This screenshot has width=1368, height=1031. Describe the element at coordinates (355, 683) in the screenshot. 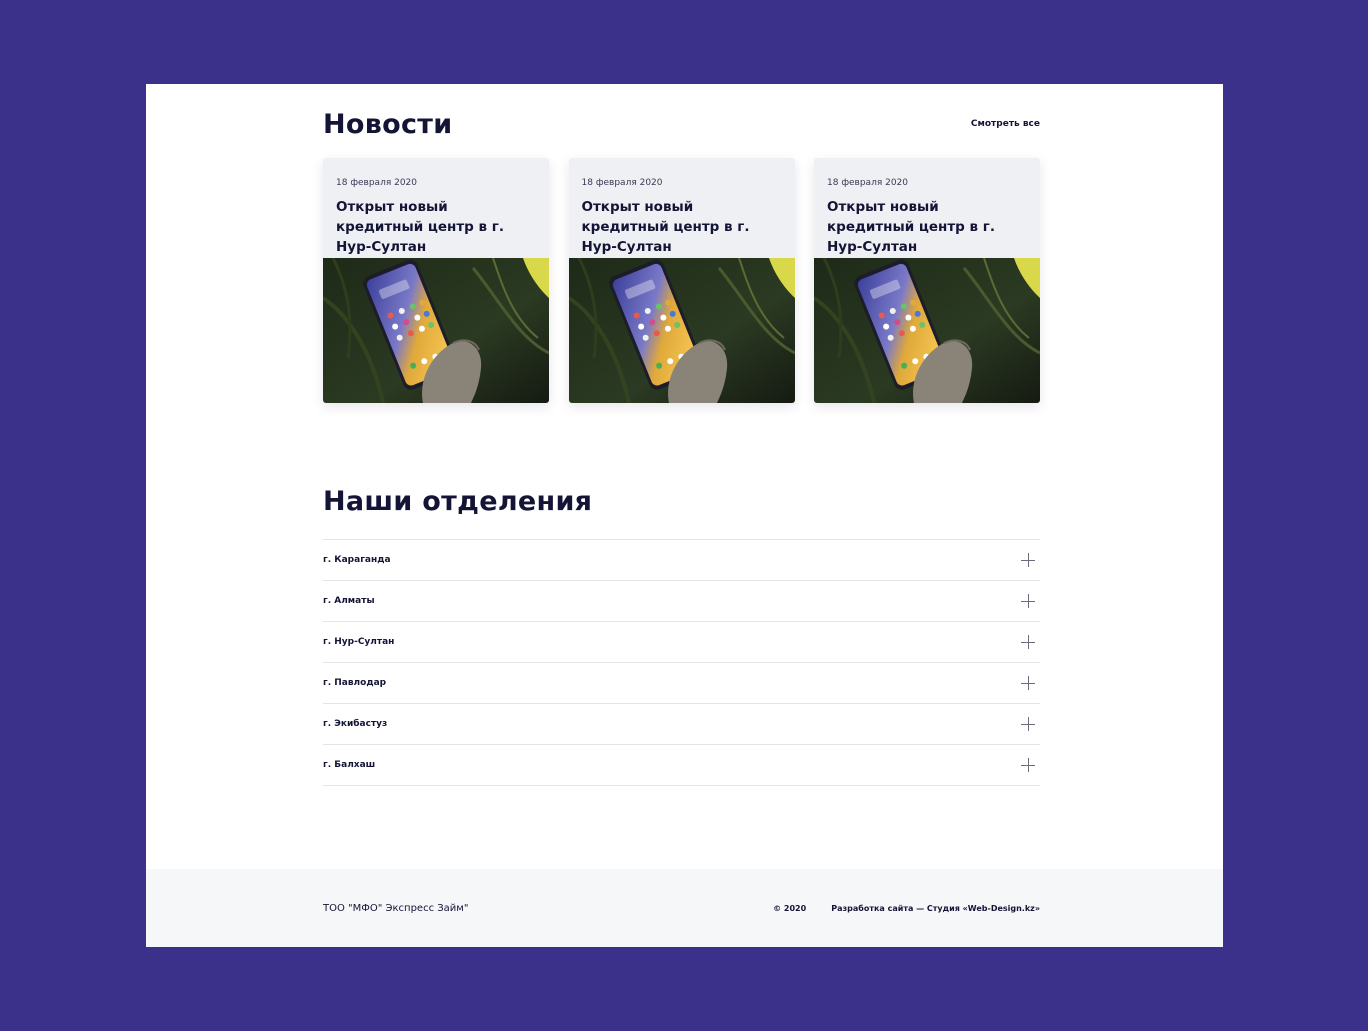

I see `branch-label: г. Павлодар` at that location.